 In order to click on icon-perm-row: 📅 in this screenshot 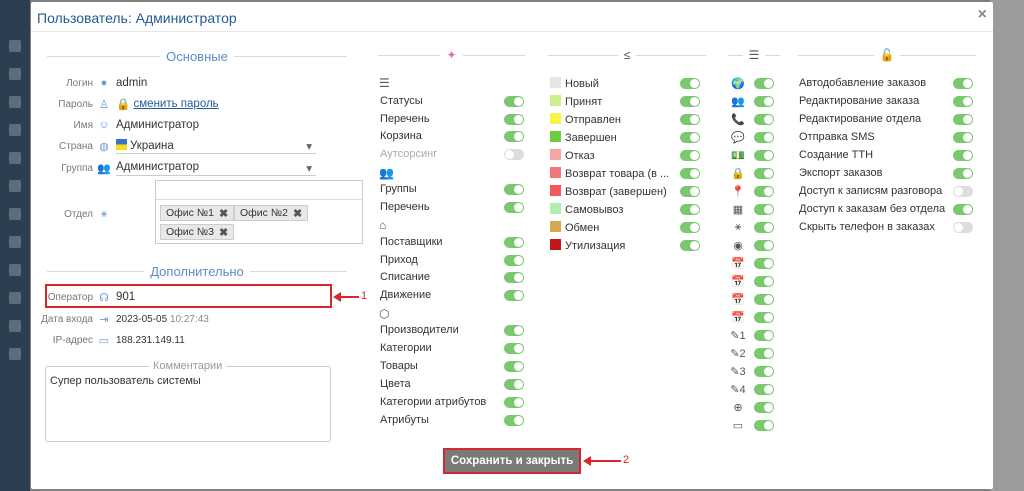, I will do `click(752, 299)`.